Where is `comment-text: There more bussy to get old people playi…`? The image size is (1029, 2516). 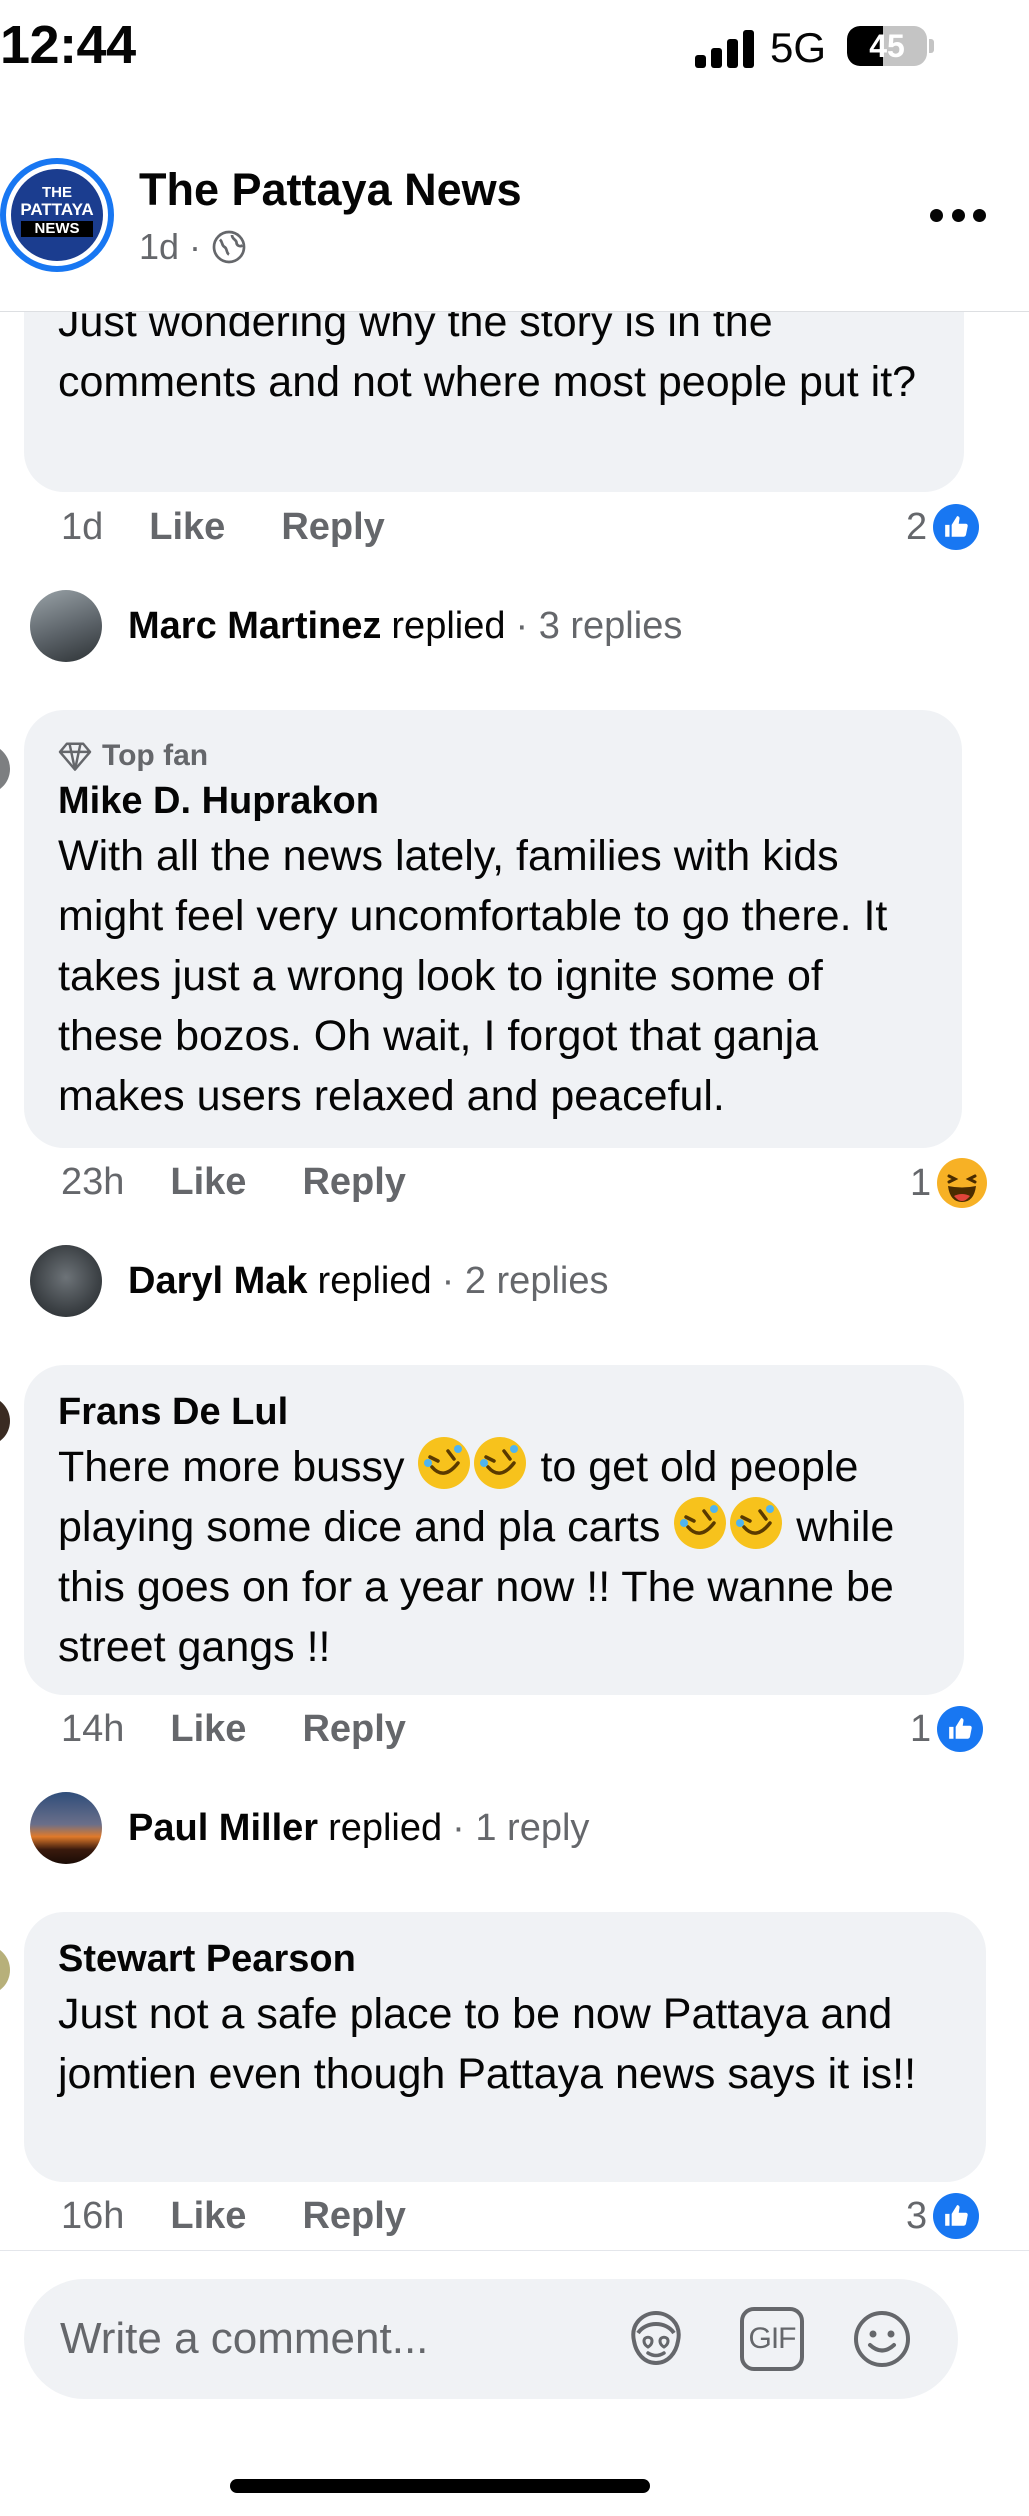 comment-text: There more bussy to get old people playi… is located at coordinates (494, 1557).